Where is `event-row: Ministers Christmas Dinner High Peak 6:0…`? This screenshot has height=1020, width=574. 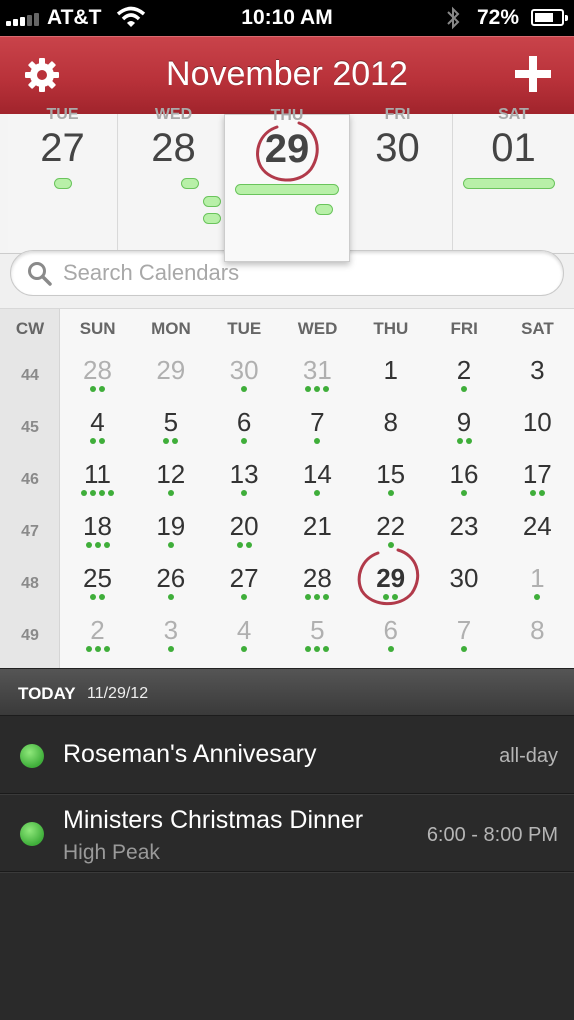 event-row: Ministers Christmas Dinner High Peak 6:0… is located at coordinates (287, 833).